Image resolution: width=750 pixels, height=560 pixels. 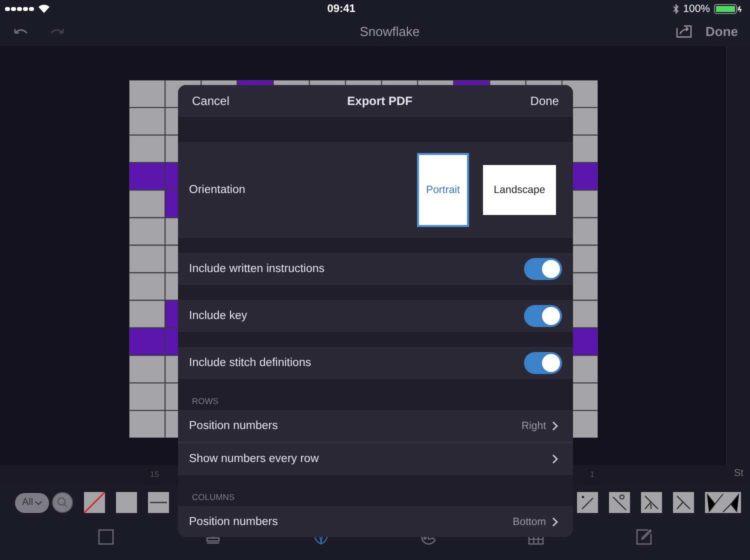 I want to click on bluetooth-icon, so click(x=676, y=9).